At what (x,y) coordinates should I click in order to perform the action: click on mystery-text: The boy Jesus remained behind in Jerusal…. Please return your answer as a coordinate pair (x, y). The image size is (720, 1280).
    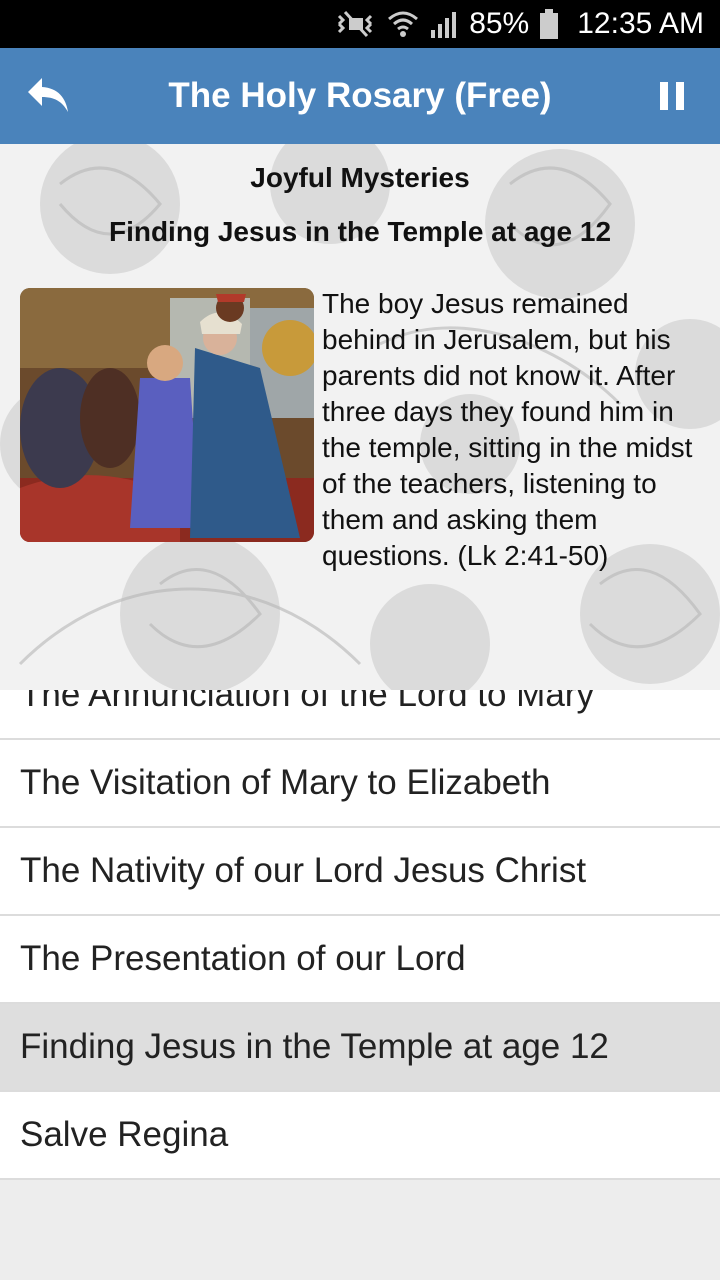
    Looking at the image, I should click on (507, 429).